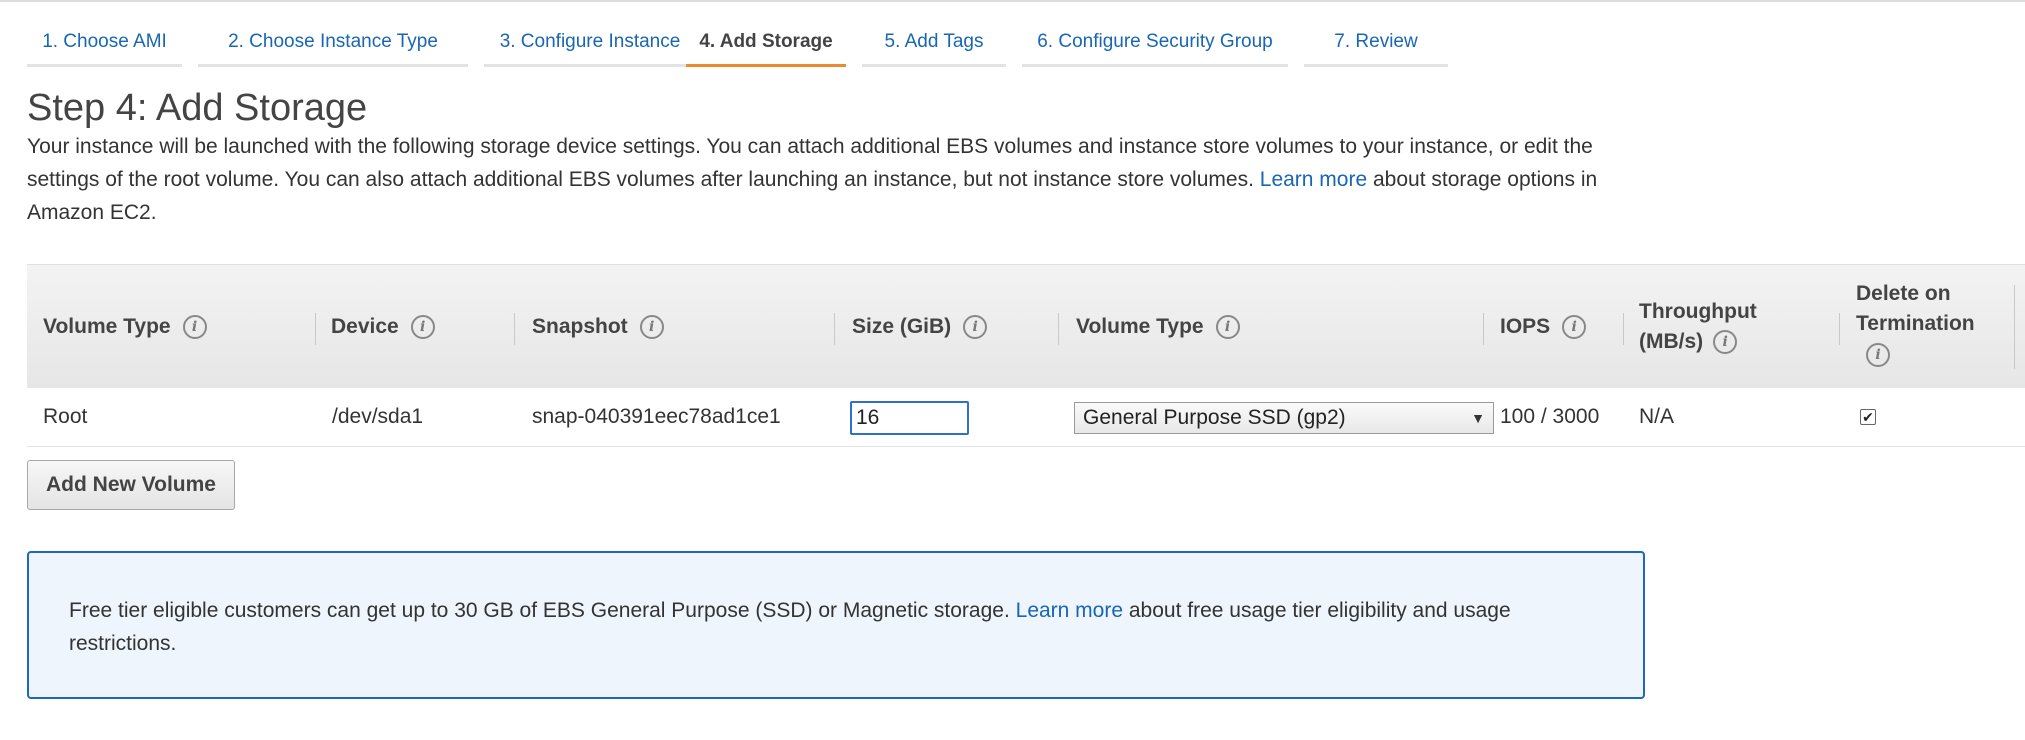 The width and height of the screenshot is (2025, 740). What do you see at coordinates (1550, 416) in the screenshot?
I see `cell-iops: 100 / 3000` at bounding box center [1550, 416].